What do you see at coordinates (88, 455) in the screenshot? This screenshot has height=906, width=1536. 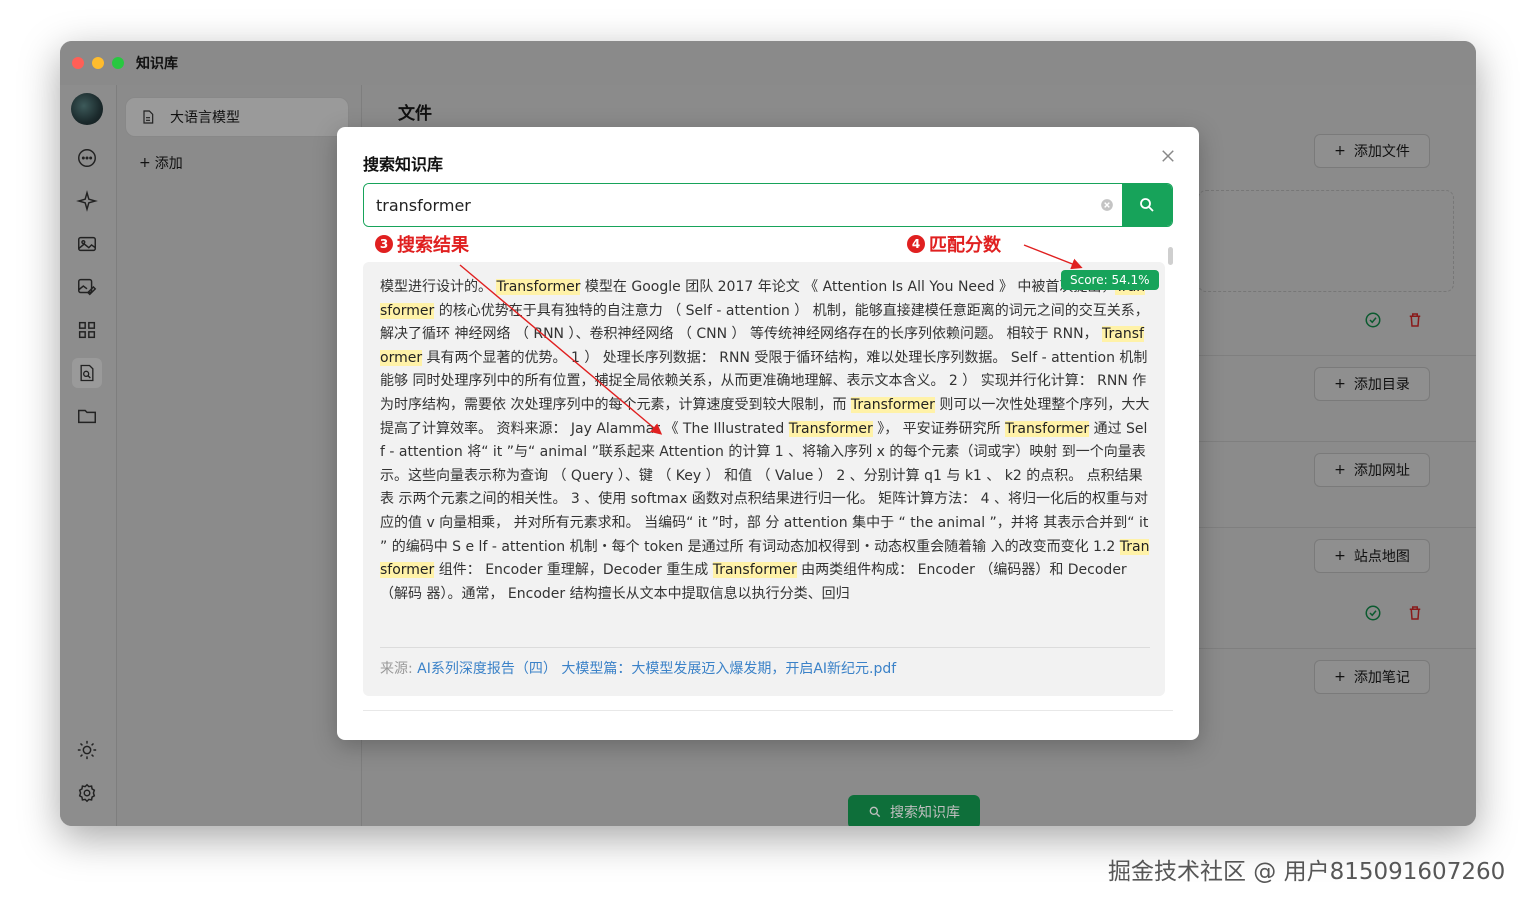 I see `icon-sidebar` at bounding box center [88, 455].